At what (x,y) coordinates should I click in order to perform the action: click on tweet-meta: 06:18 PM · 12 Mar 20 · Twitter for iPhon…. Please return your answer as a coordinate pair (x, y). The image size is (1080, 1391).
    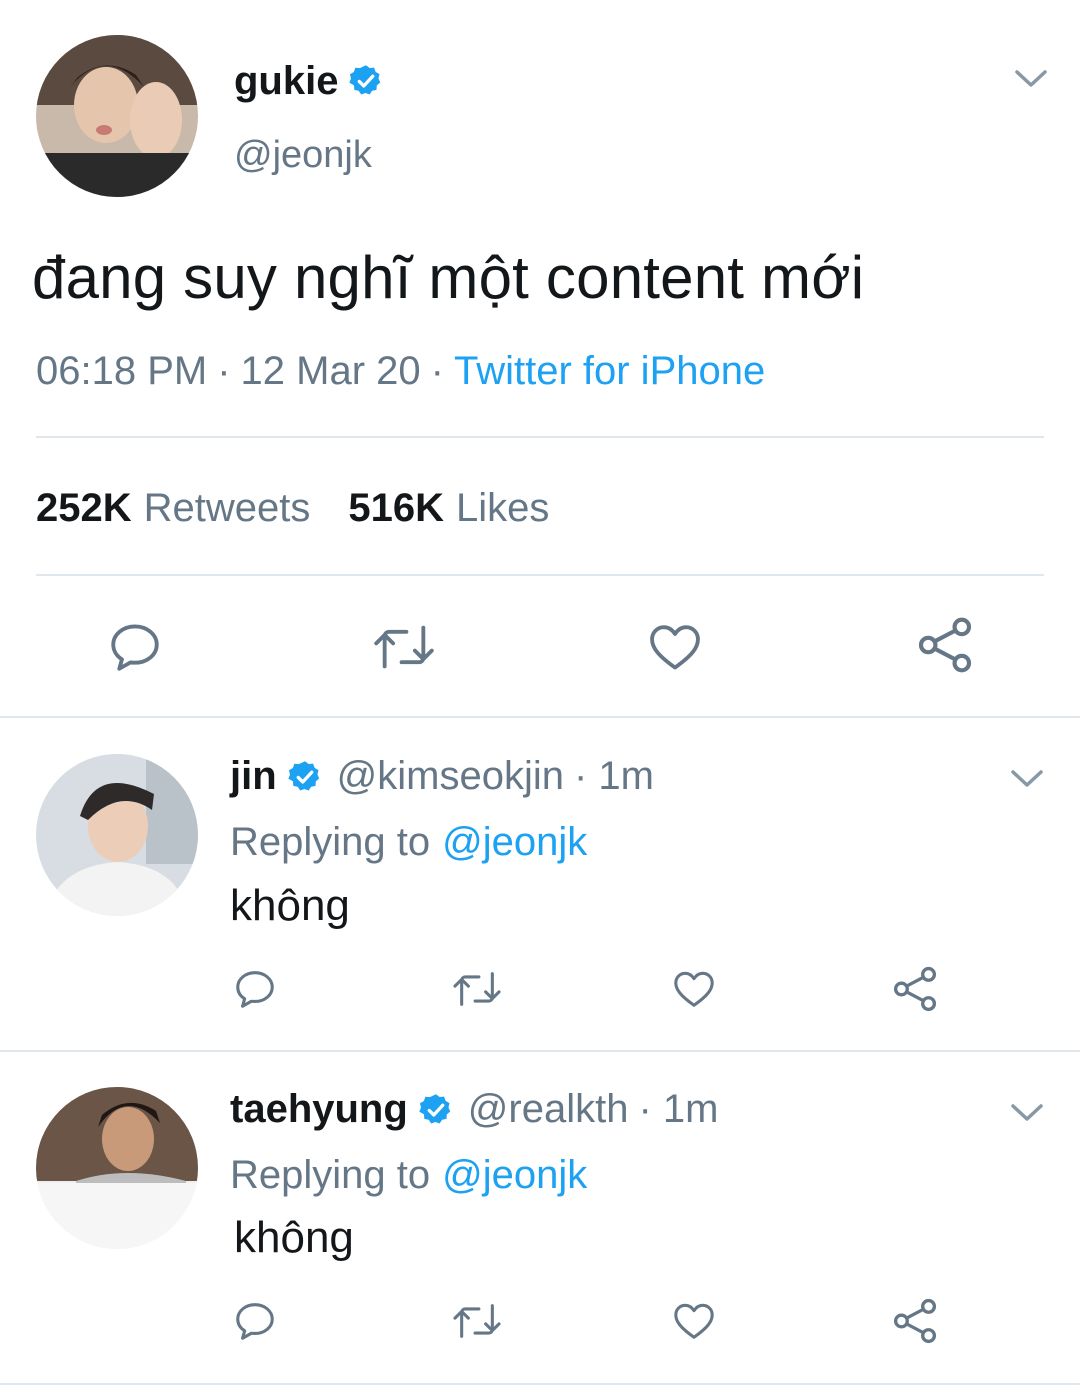
    Looking at the image, I should click on (400, 371).